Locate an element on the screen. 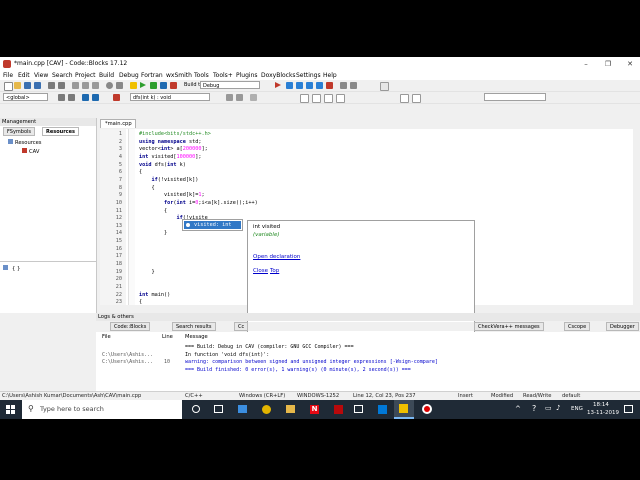 The image size is (640, 480). tab-fsymbols: FSymbols is located at coordinates (19, 131).